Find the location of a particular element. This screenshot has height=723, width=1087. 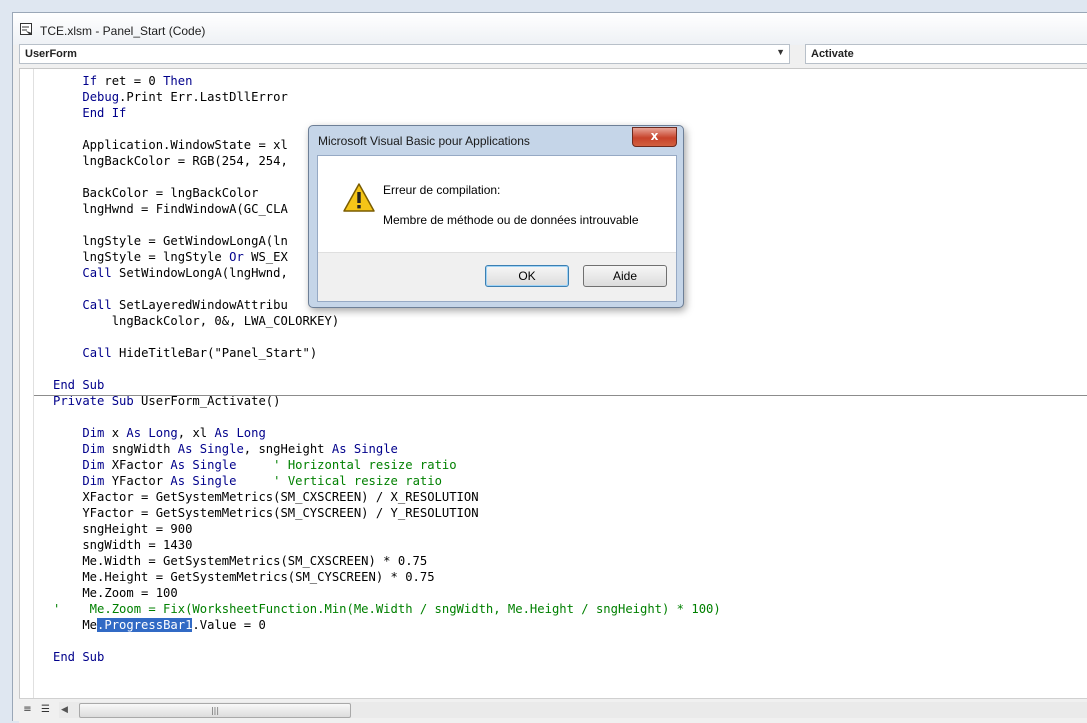

code-keyword: If is located at coordinates (90, 81).